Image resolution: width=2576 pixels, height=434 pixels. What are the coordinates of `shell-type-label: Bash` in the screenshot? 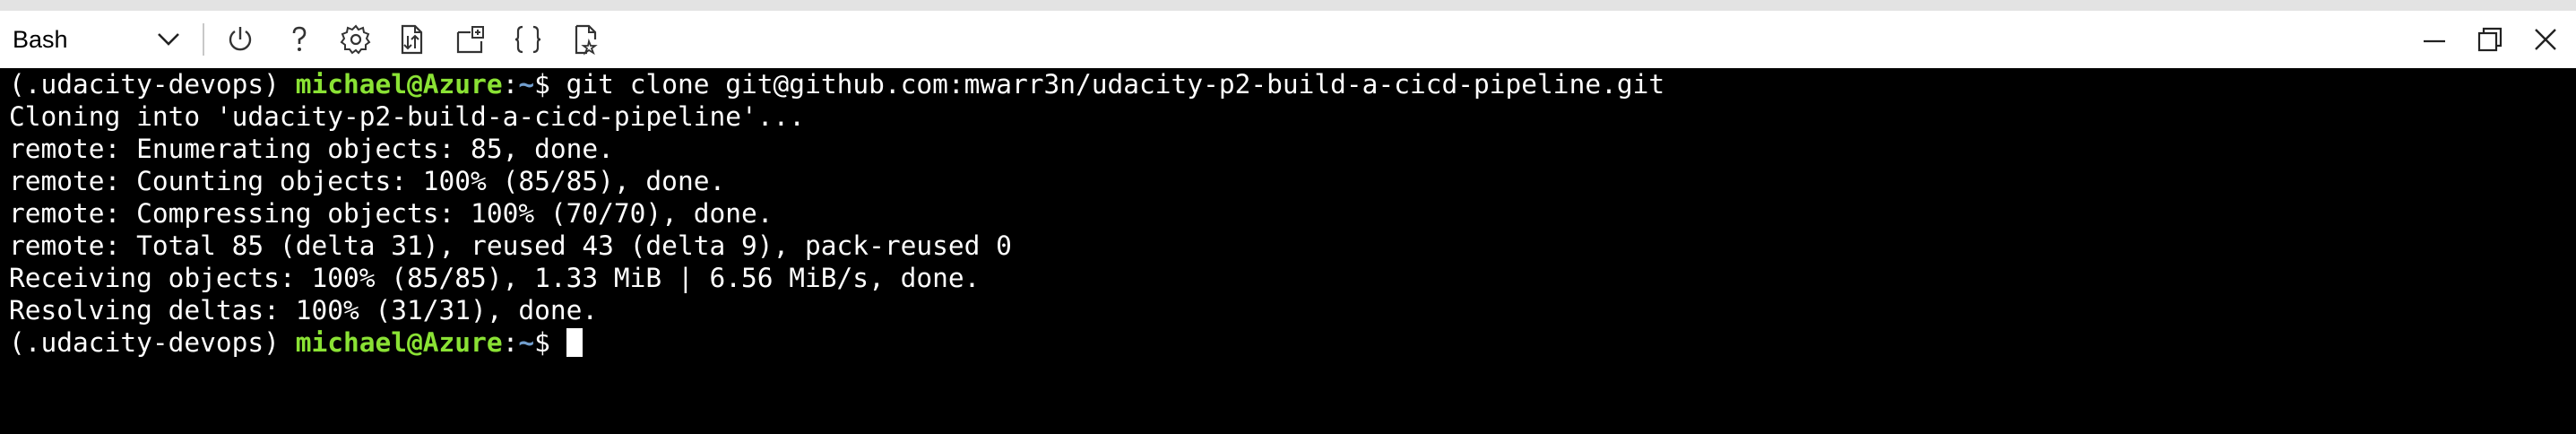 It's located at (40, 40).